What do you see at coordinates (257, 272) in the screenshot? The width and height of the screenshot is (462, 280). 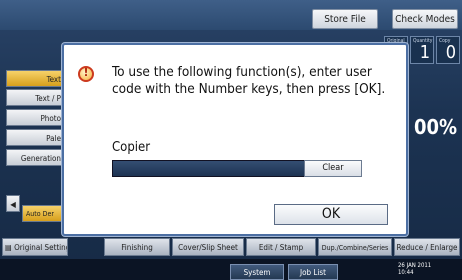 I see `system-status-button: System Status` at bounding box center [257, 272].